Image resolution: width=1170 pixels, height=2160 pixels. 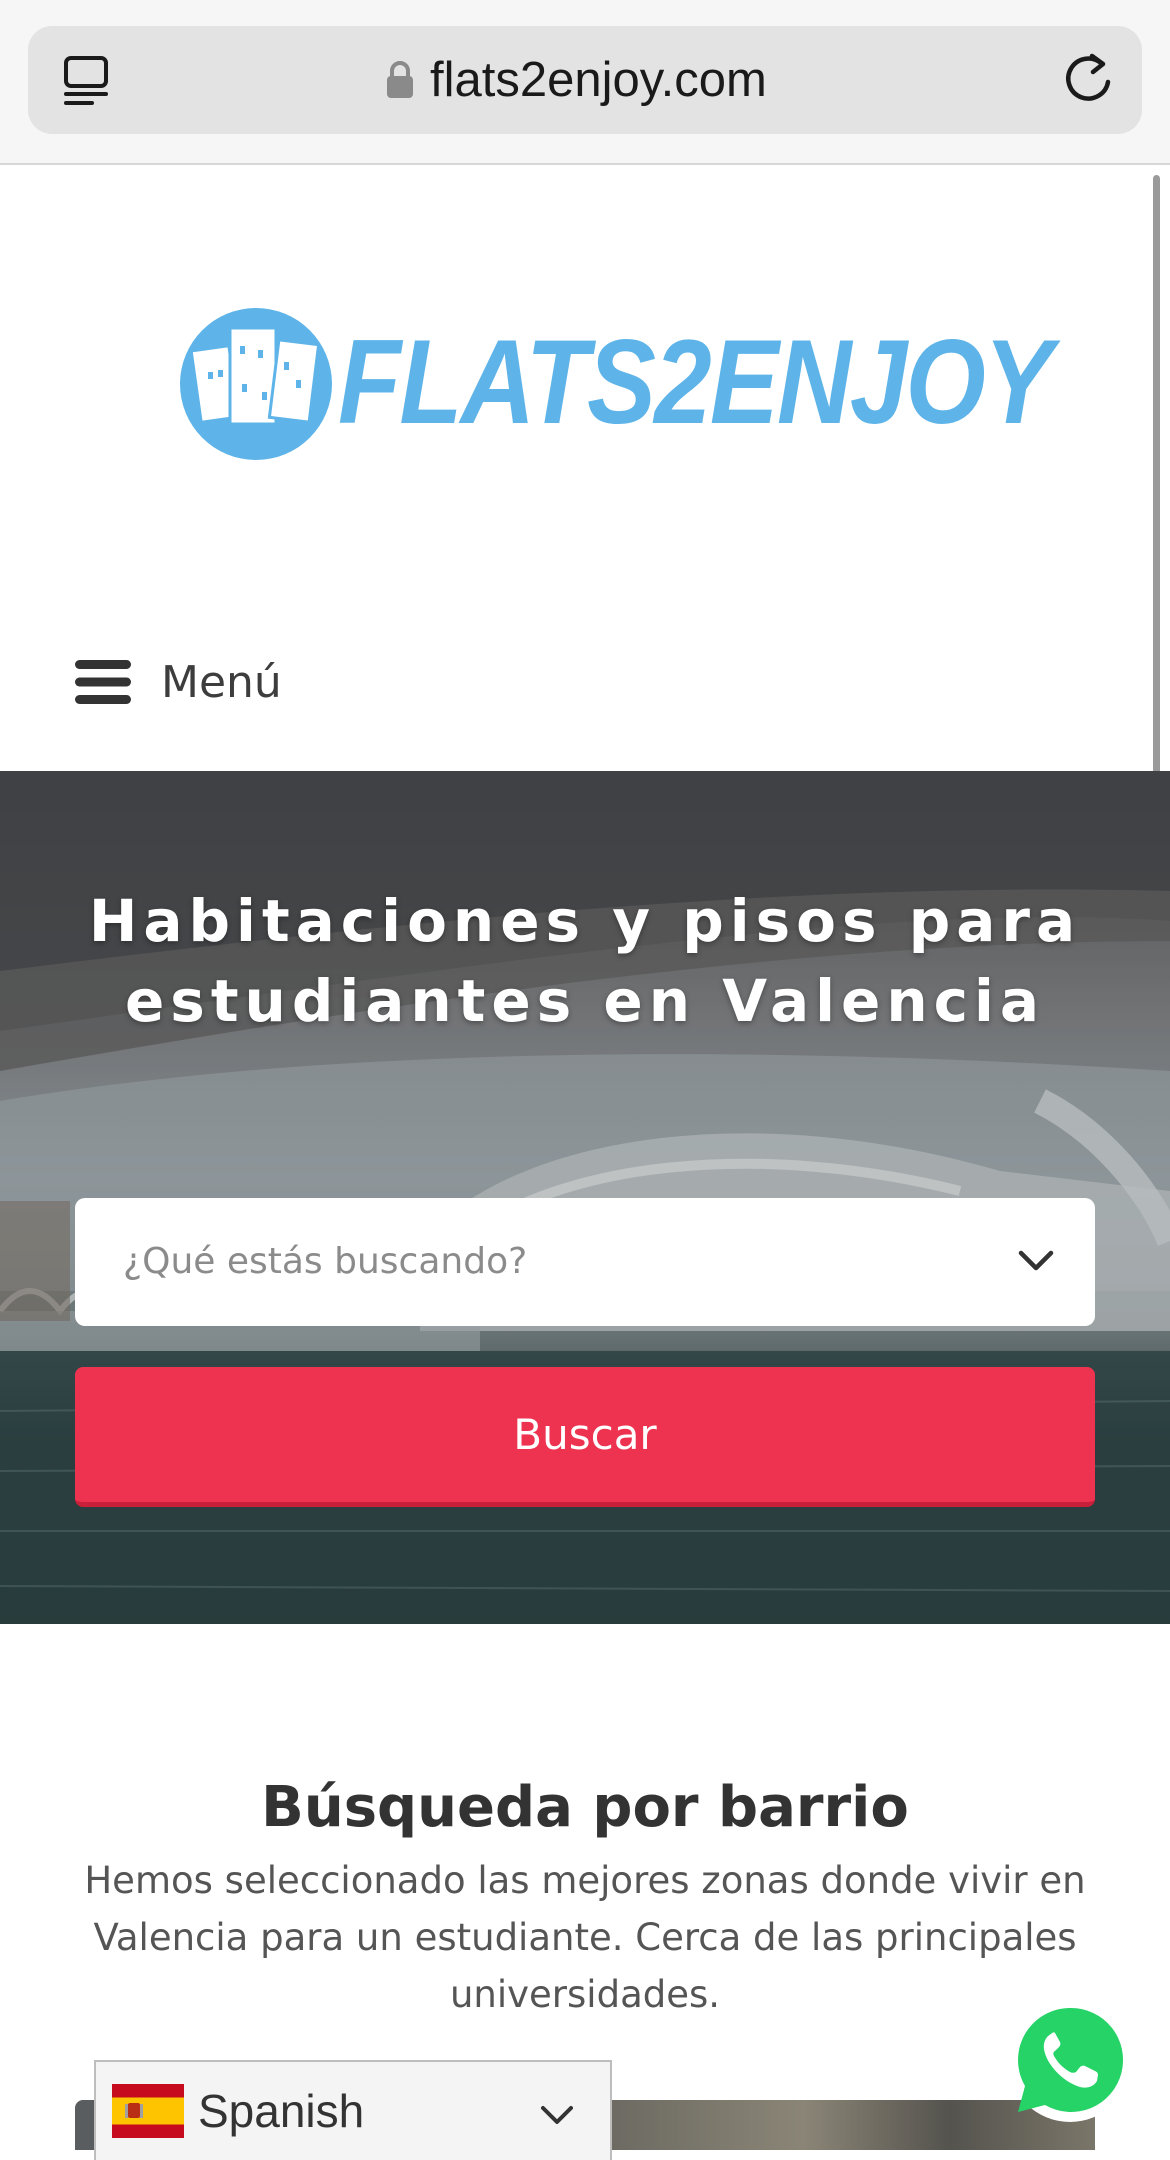 I want to click on language-label: Spanish, so click(x=281, y=2111).